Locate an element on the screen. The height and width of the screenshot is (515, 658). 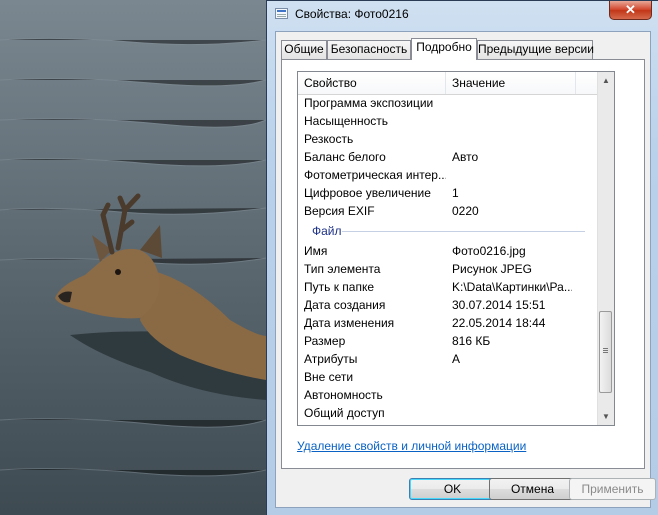
property-name: Программа экспозиции is located at coordinates (369, 103).